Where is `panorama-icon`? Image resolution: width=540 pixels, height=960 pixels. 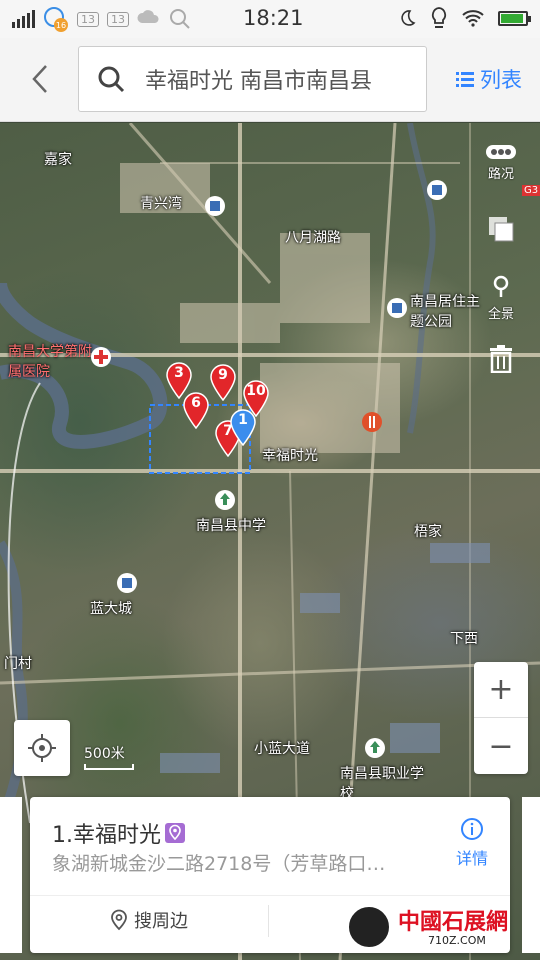 panorama-icon is located at coordinates (501, 286).